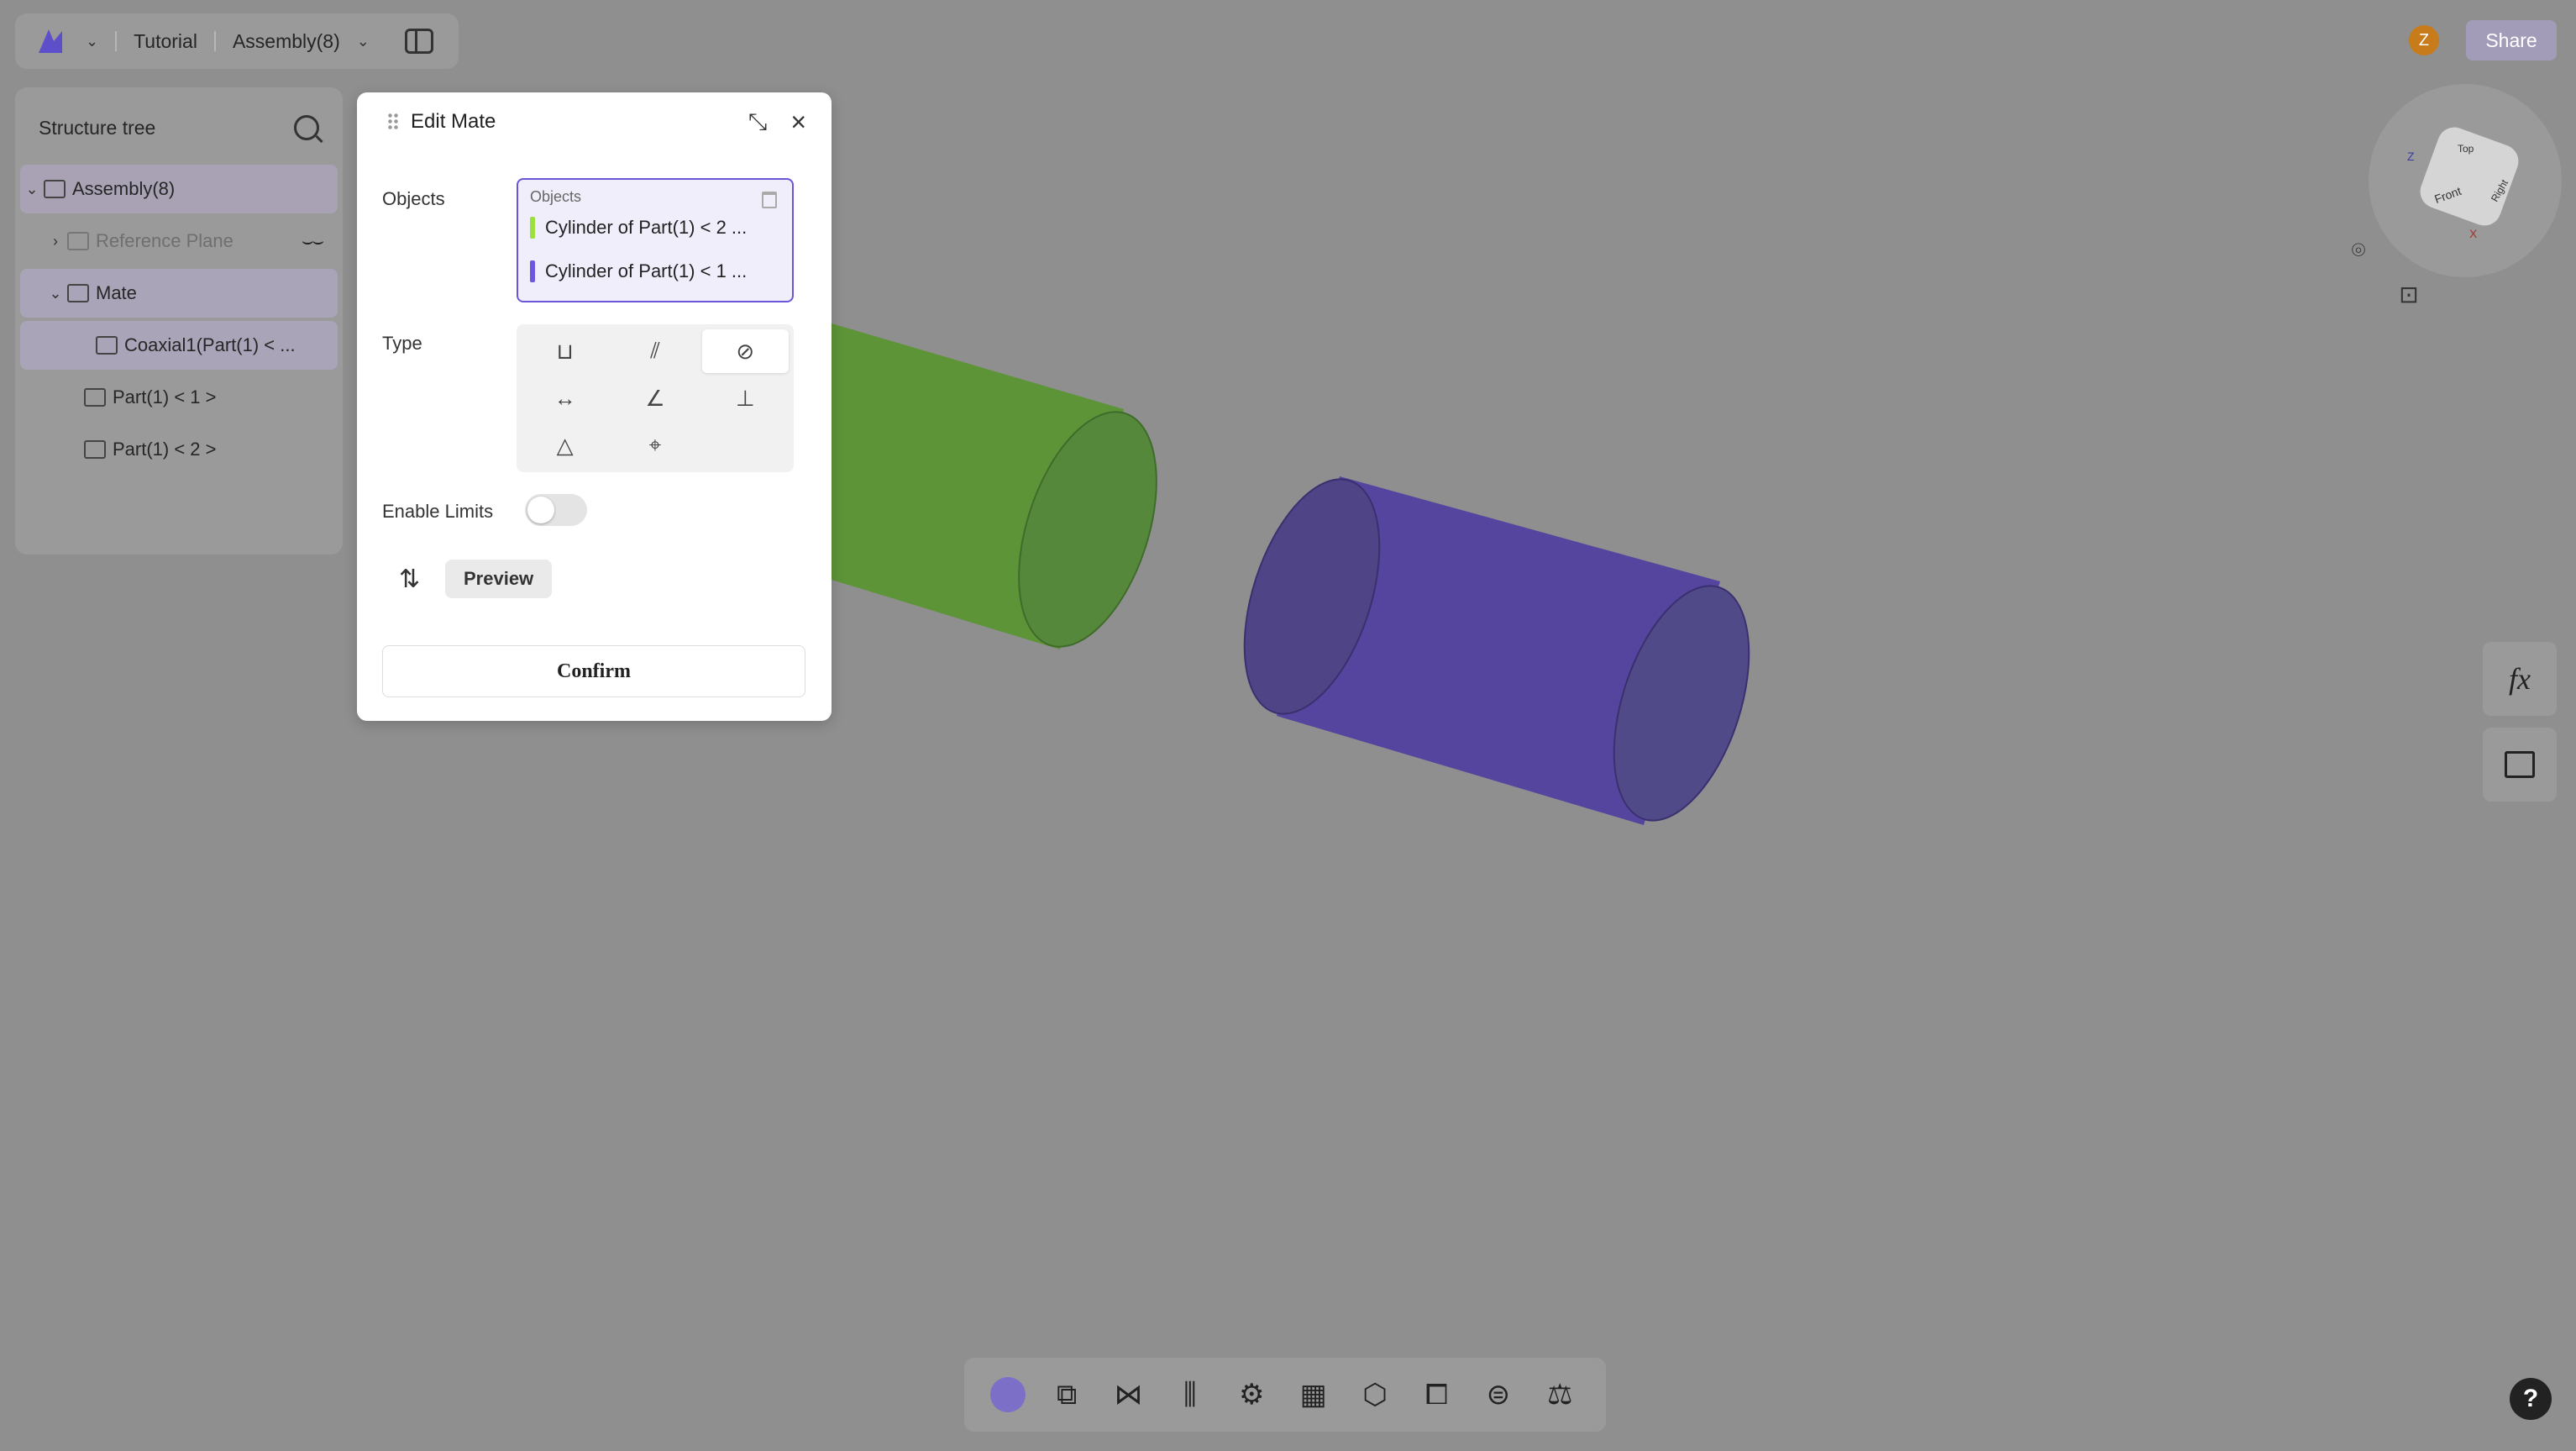 The width and height of the screenshot is (2576, 1451). What do you see at coordinates (1190, 1395) in the screenshot?
I see `mirror-tool-icon: ⫼` at bounding box center [1190, 1395].